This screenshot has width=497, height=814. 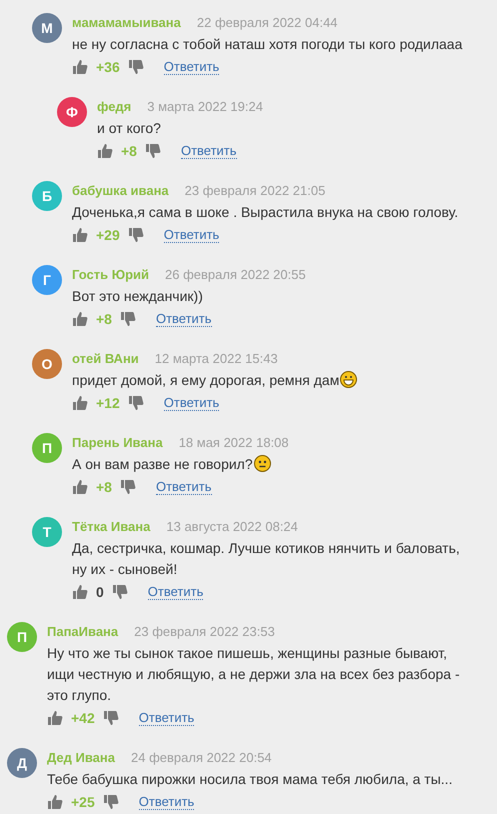 What do you see at coordinates (47, 28) in the screenshot?
I see `avatar: М` at bounding box center [47, 28].